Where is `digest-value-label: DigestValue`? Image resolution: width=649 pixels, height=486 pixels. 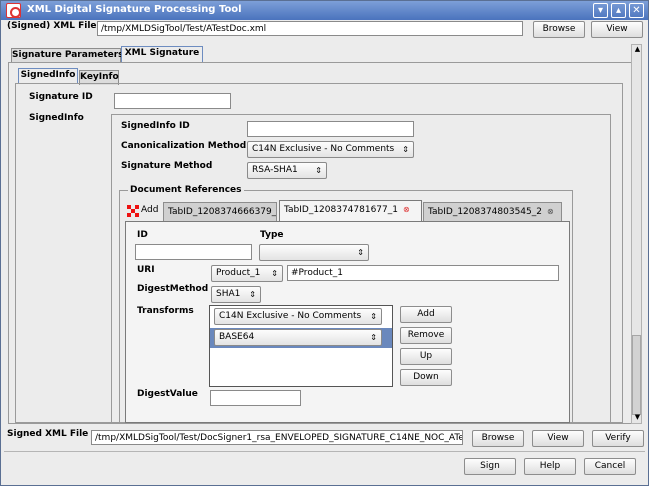
digest-value-label: DigestValue is located at coordinates (167, 394).